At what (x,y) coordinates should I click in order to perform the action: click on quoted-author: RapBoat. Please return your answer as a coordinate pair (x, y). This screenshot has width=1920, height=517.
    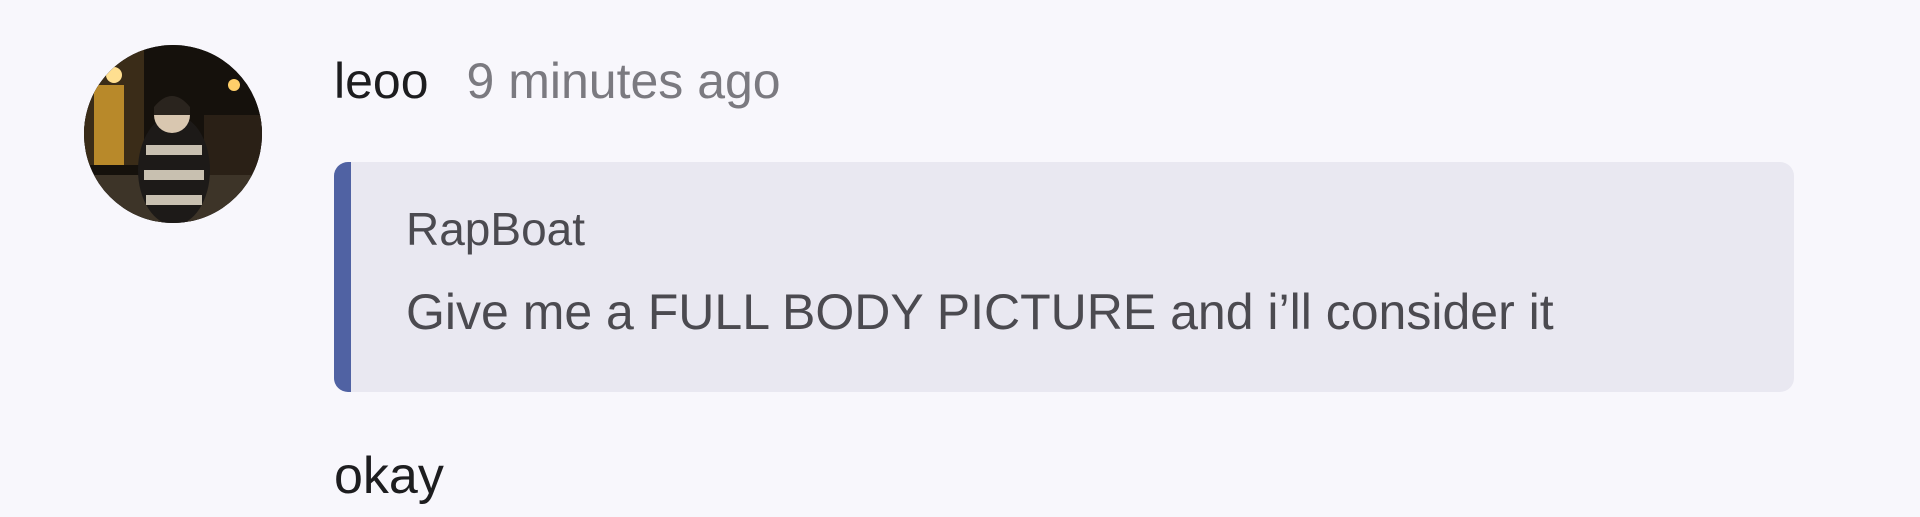
    Looking at the image, I should click on (496, 229).